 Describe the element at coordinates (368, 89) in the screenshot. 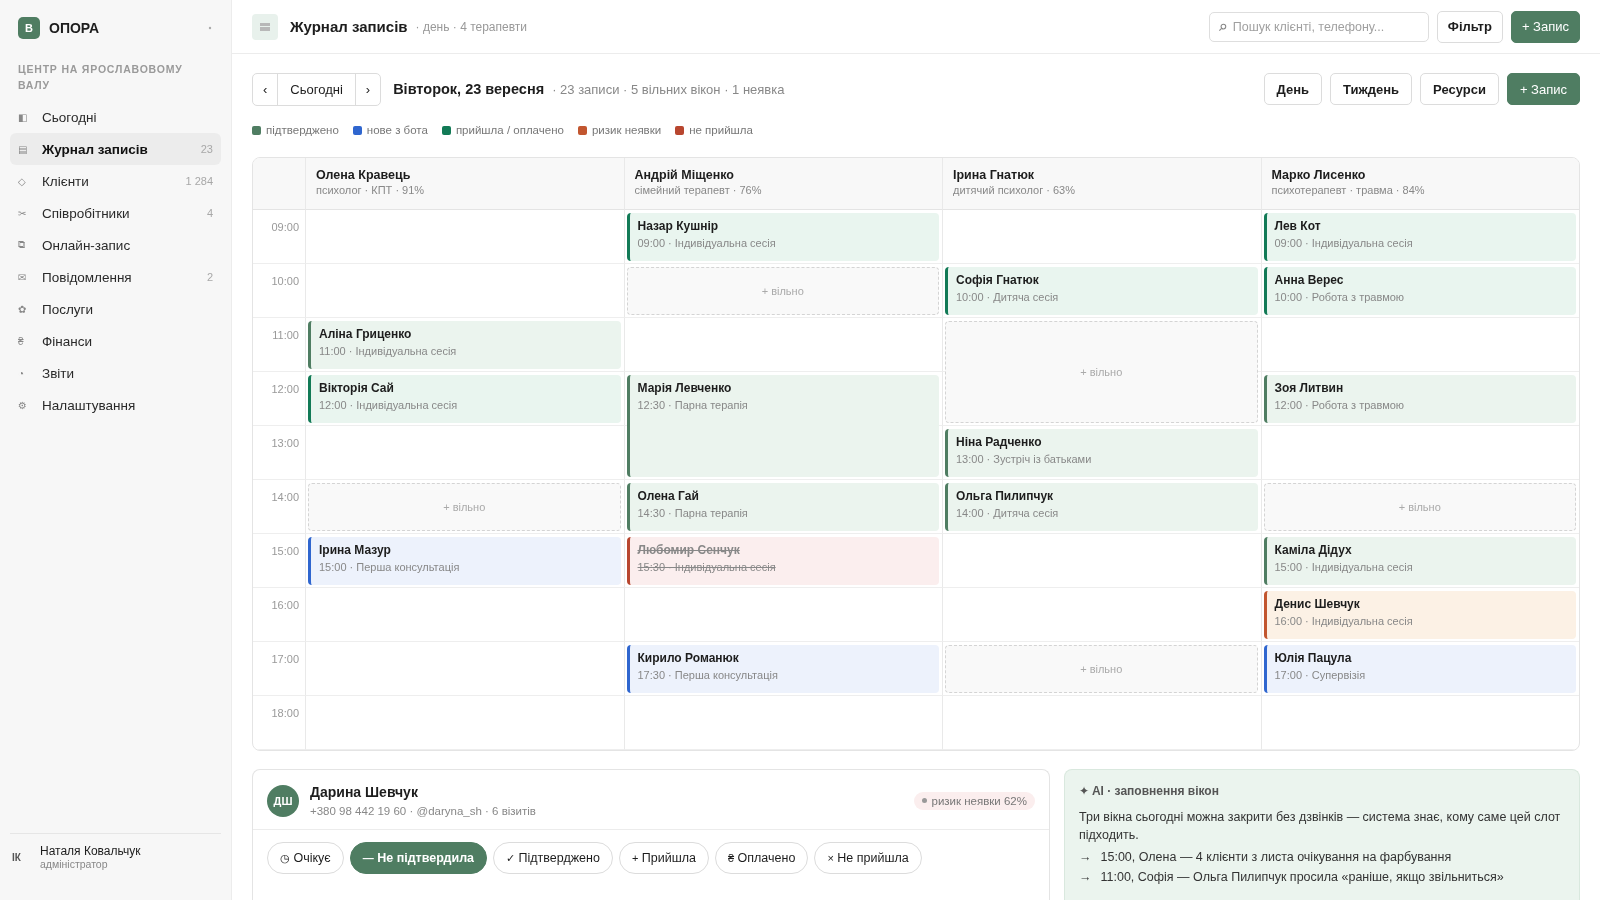

I see `next-button: ›` at that location.